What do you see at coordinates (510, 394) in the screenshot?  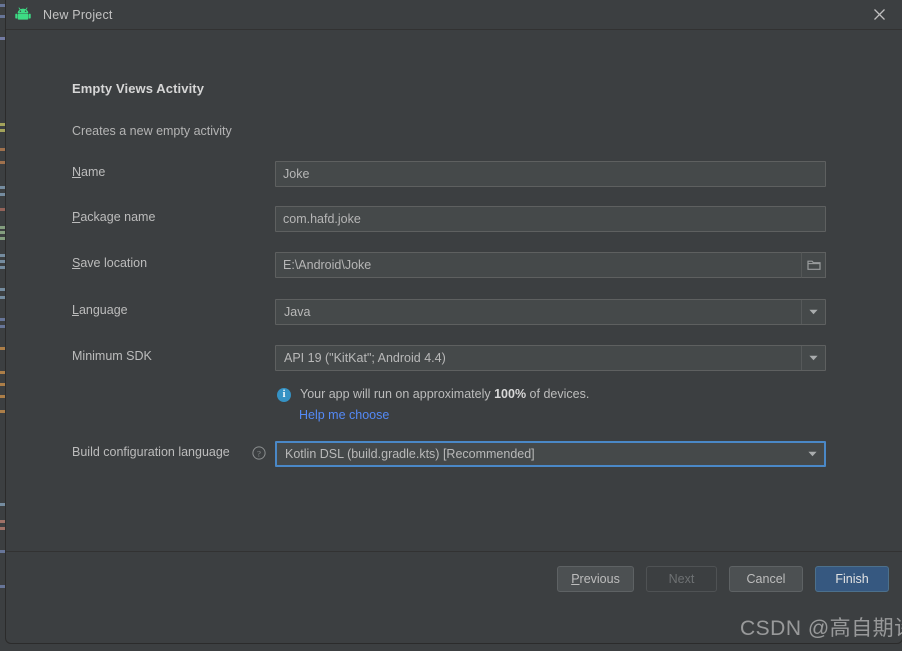 I see `info-percent: 100%` at bounding box center [510, 394].